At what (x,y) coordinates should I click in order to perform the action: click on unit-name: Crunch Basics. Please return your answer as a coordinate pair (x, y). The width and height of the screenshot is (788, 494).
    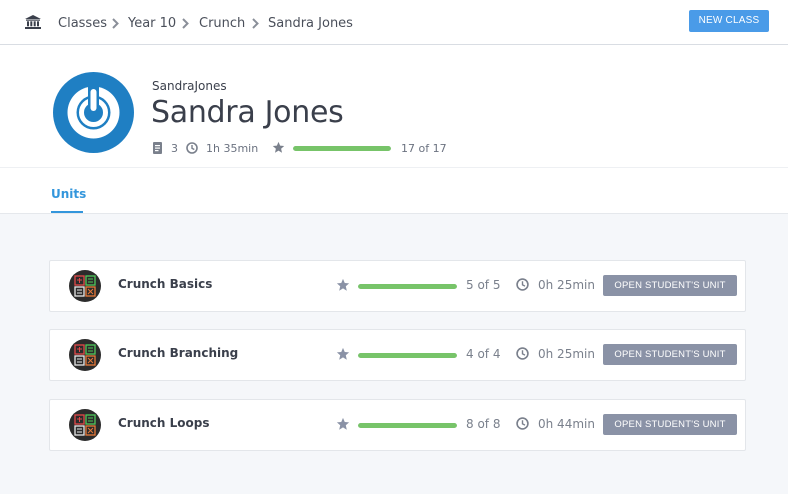
    Looking at the image, I should click on (165, 284).